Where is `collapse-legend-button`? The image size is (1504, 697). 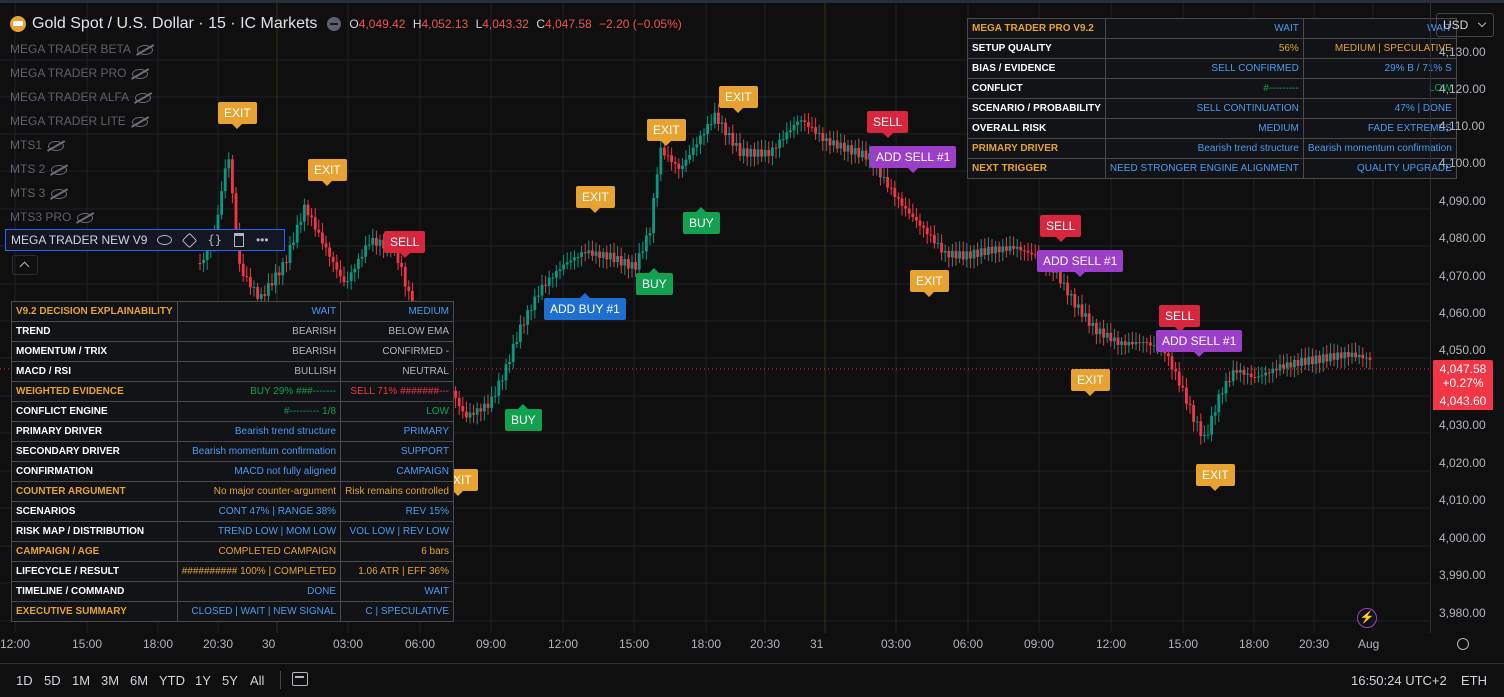 collapse-legend-button is located at coordinates (25, 265).